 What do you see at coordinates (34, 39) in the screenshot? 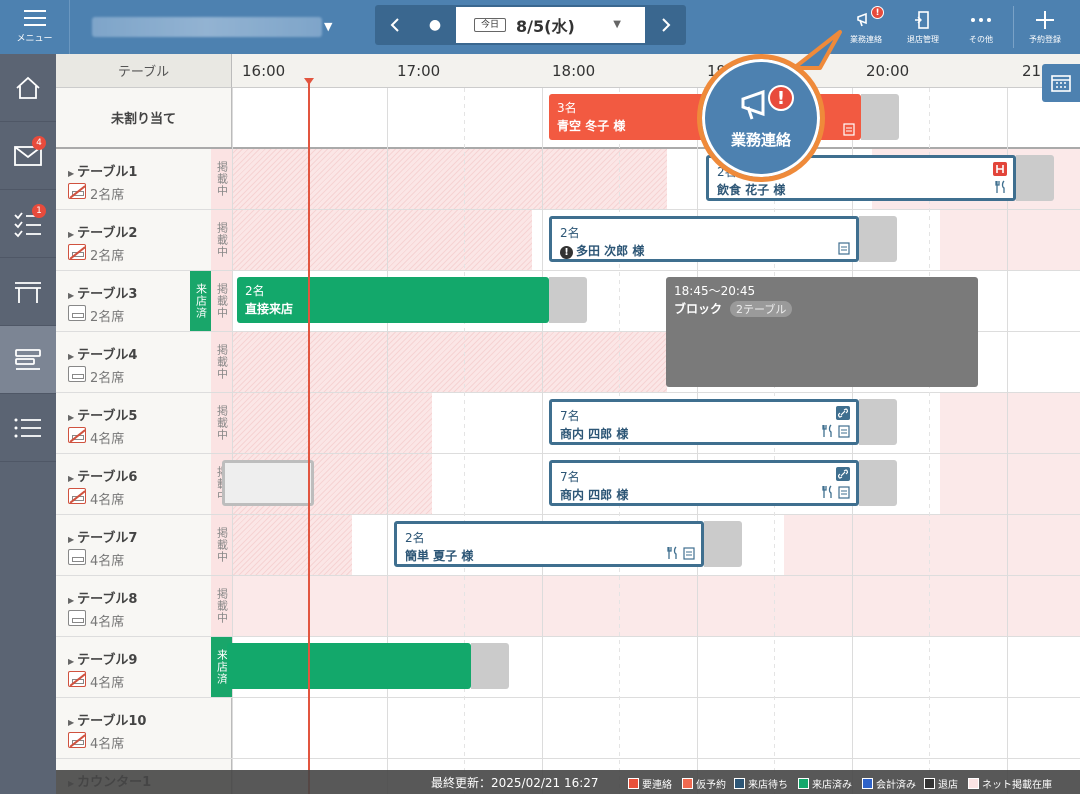
I see `menu-label: メニュー` at bounding box center [34, 39].